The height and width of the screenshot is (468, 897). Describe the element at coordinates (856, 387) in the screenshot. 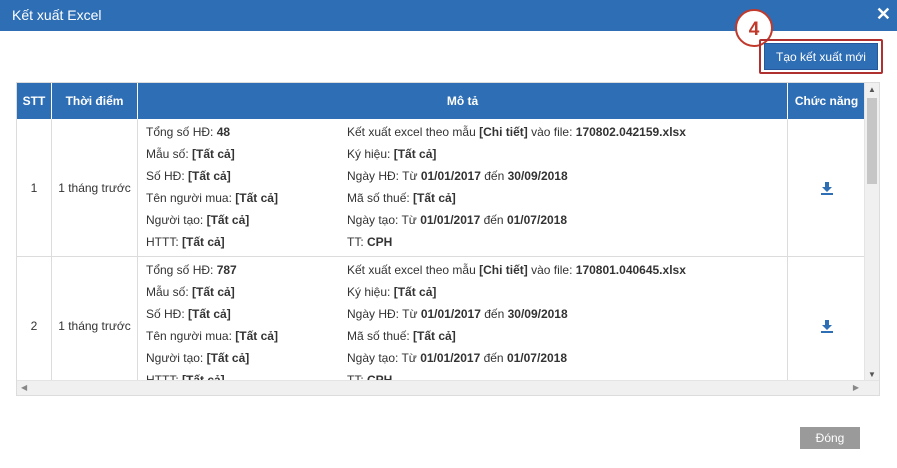

I see `scroll-right-icon: ▶` at that location.